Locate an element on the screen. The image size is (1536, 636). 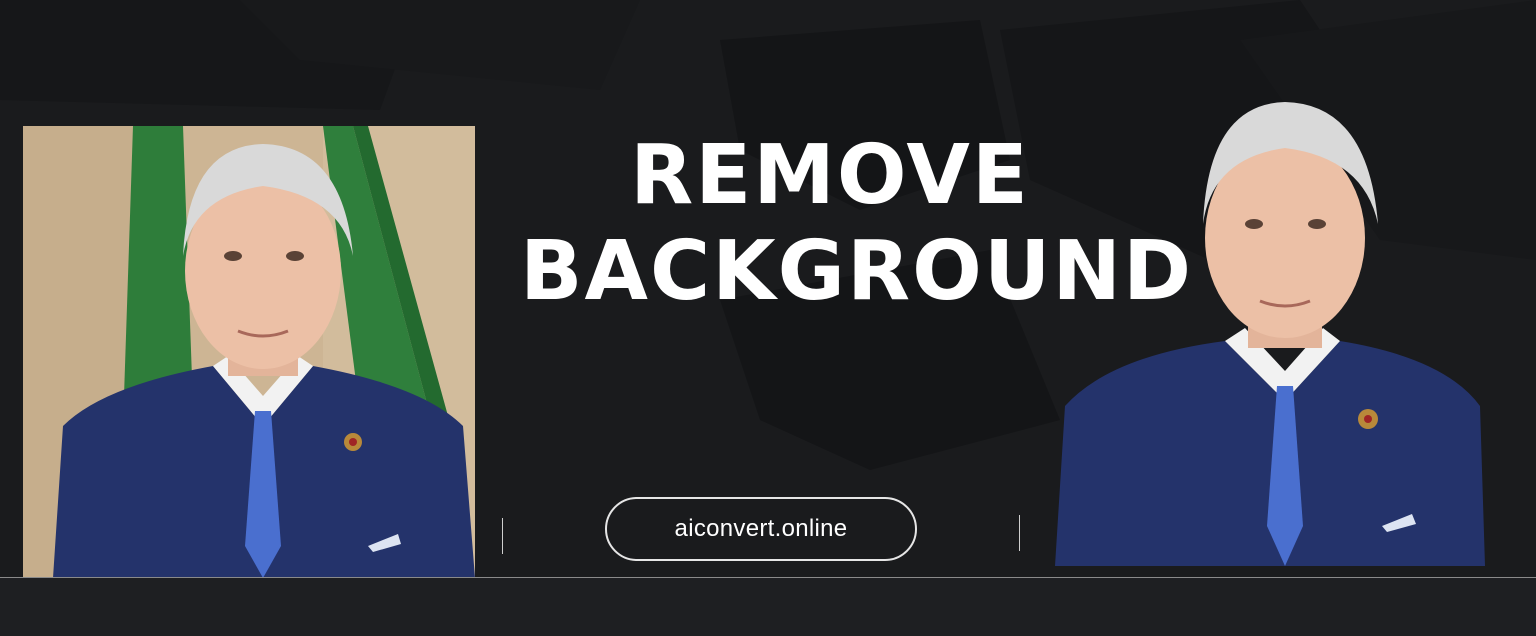
website-badge: aiconvert.online is located at coordinates (761, 529).